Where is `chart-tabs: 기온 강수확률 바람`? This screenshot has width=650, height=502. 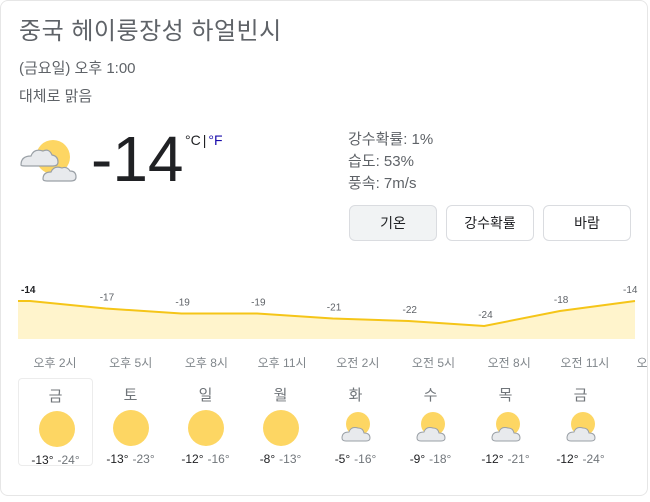
chart-tabs: 기온 강수확률 바람 is located at coordinates (490, 223).